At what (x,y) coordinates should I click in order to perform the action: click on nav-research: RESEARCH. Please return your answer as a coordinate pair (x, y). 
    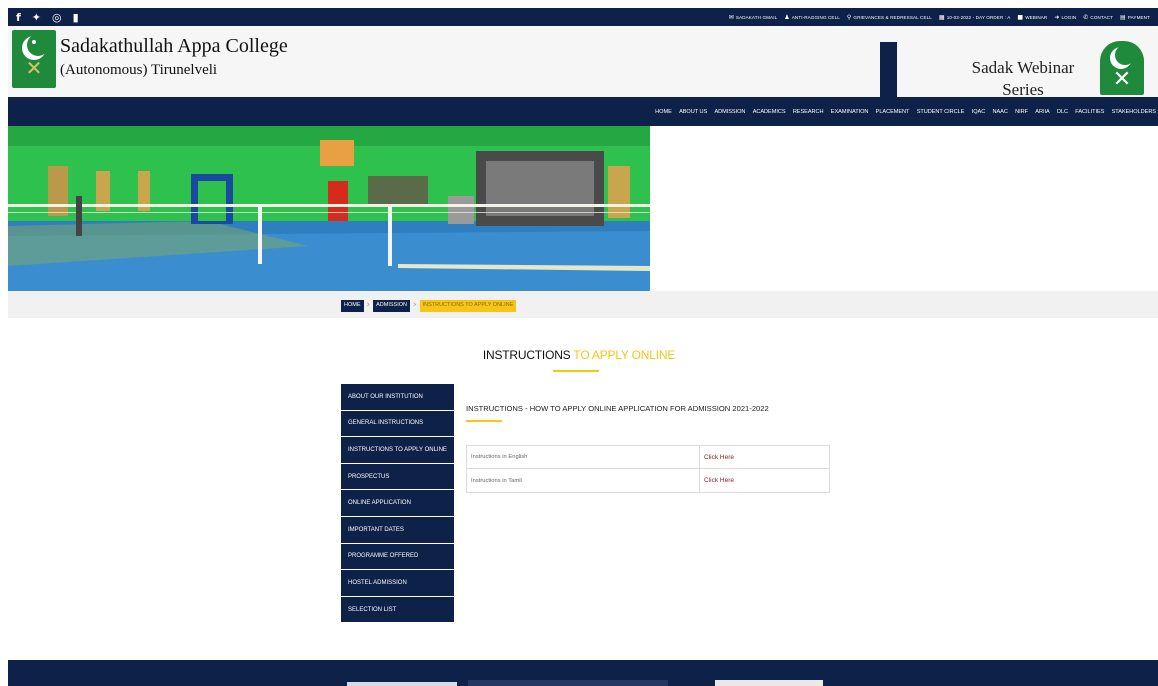
    Looking at the image, I should click on (808, 112).